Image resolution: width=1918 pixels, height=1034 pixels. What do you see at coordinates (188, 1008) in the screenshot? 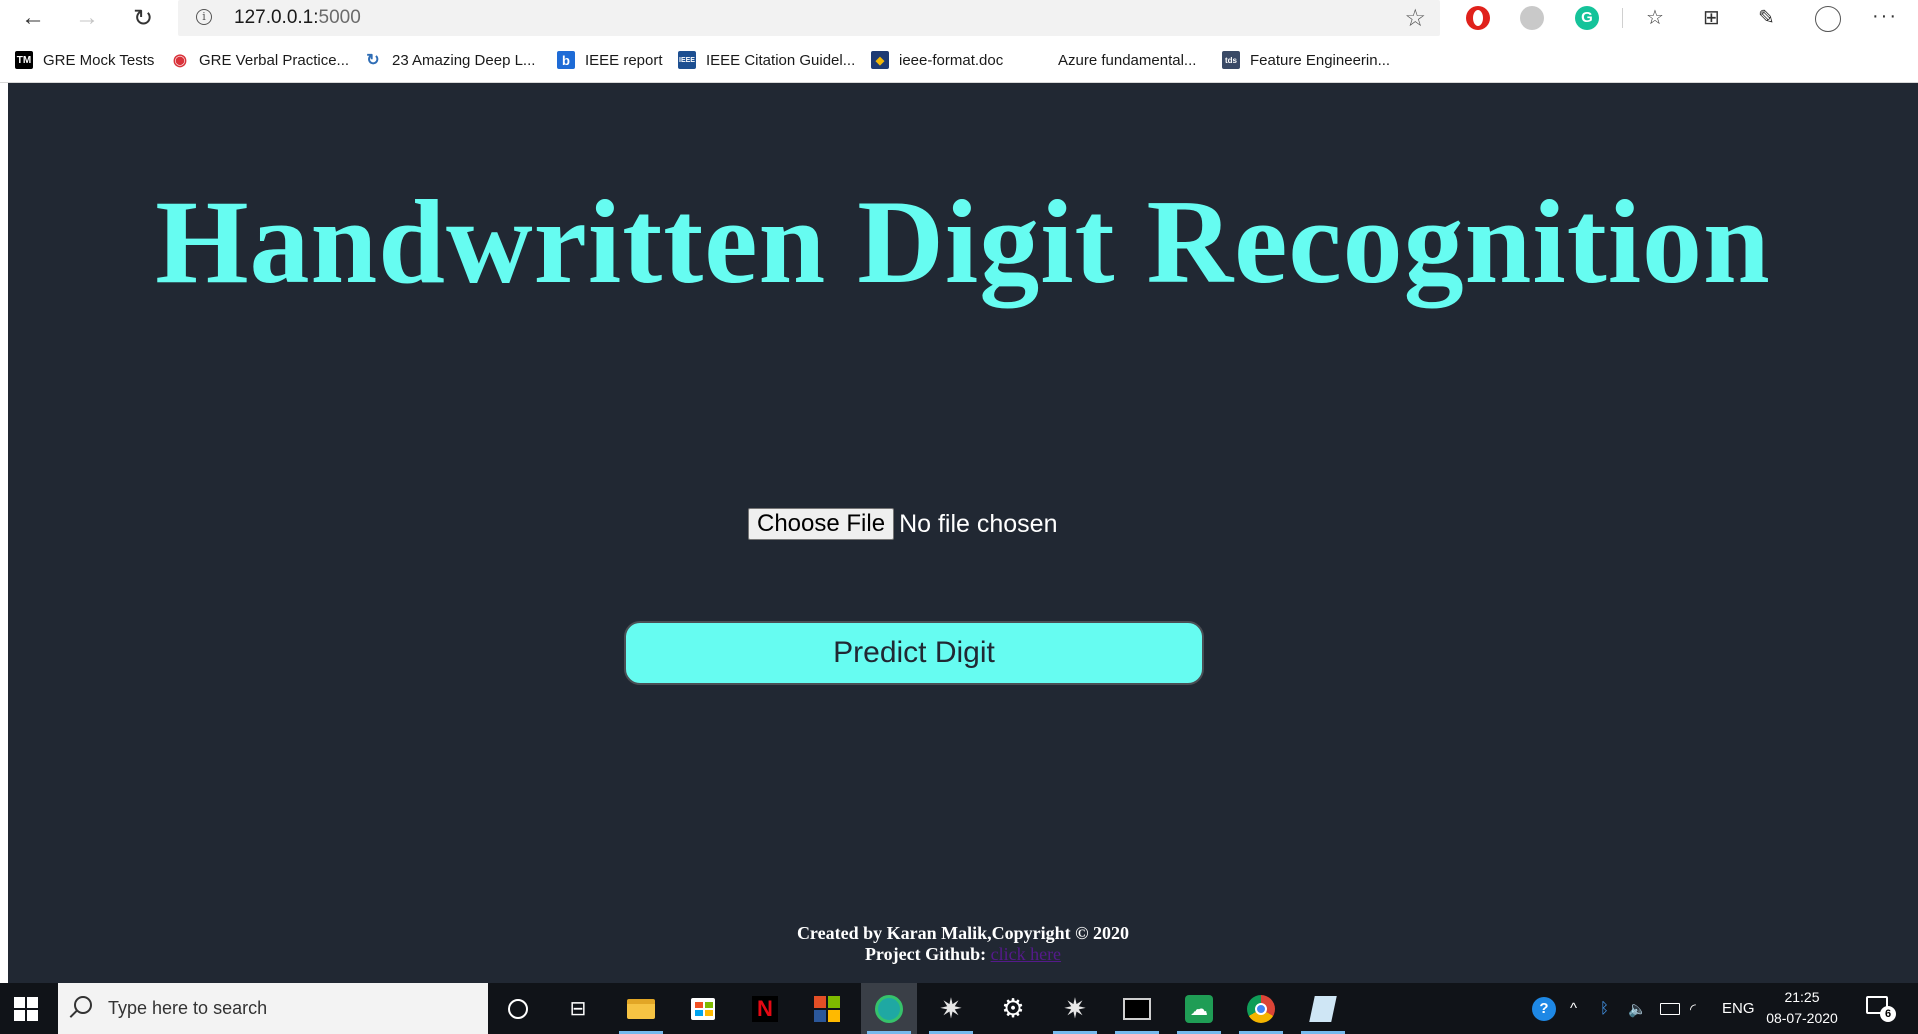
I see `search-placeholder: Type here to search` at bounding box center [188, 1008].